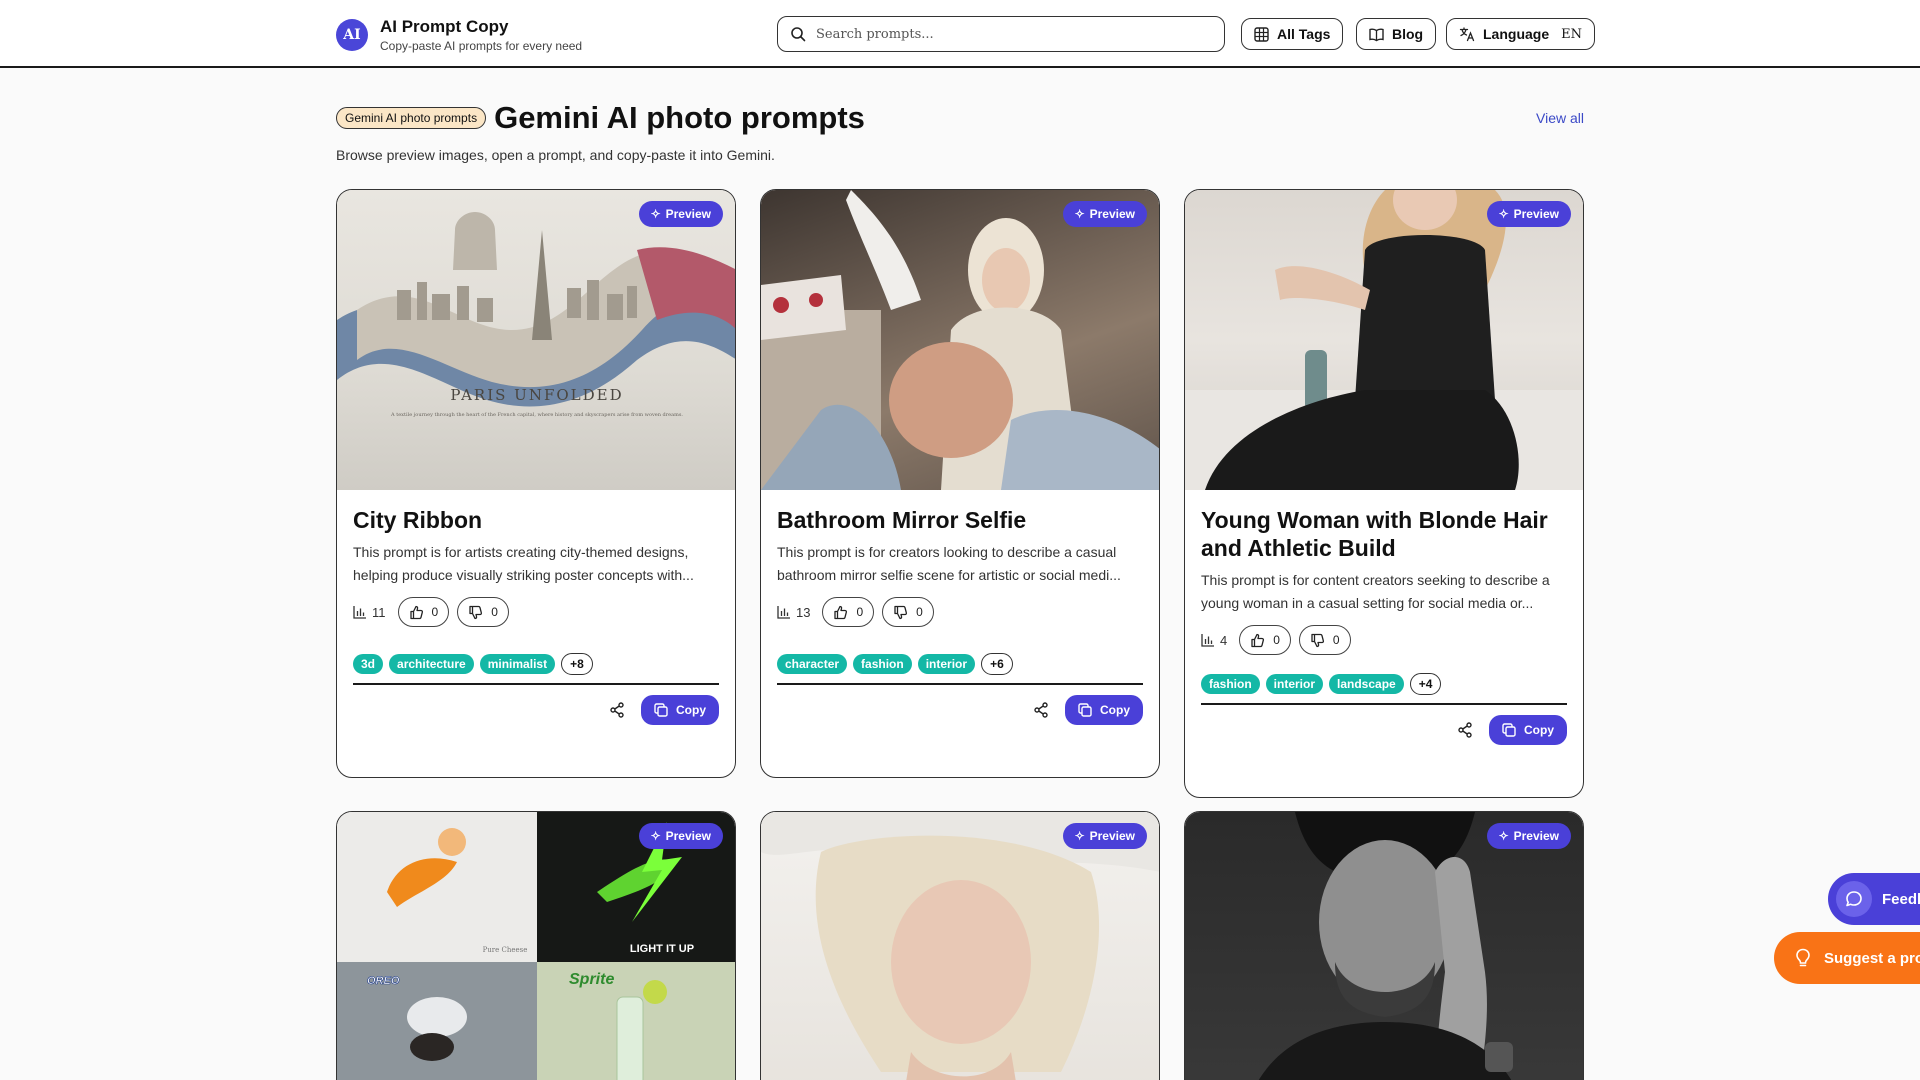 This screenshot has height=1080, width=1920. Describe the element at coordinates (1408, 34) in the screenshot. I see `blog-label: Blog` at that location.